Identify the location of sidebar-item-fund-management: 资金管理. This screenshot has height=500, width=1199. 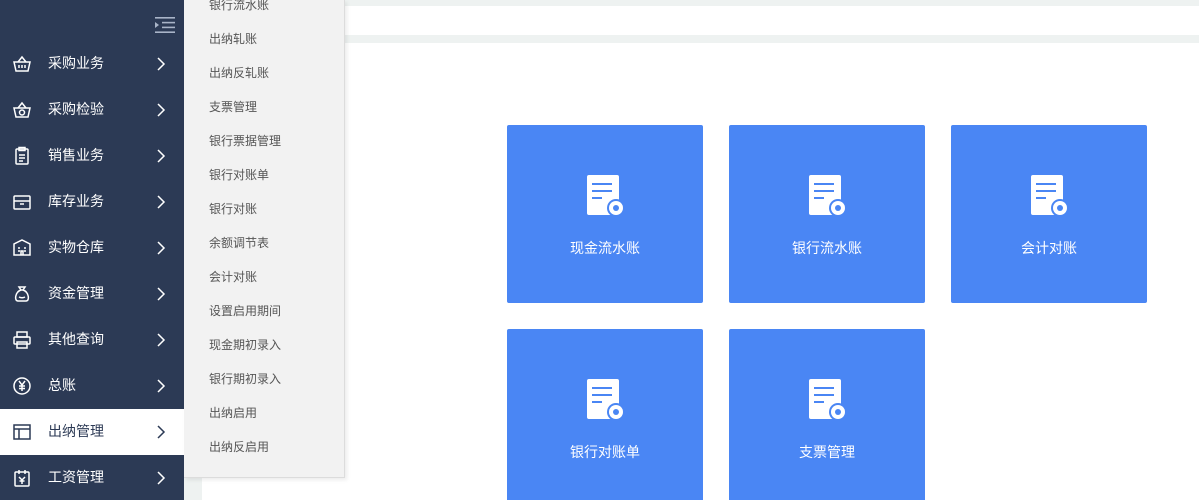
(92, 294).